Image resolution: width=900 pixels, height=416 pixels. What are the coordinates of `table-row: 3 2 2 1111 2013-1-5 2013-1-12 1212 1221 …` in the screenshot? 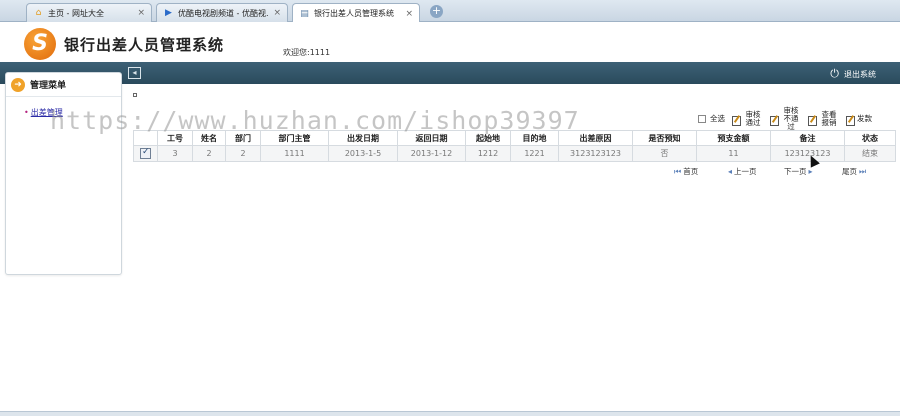 It's located at (514, 153).